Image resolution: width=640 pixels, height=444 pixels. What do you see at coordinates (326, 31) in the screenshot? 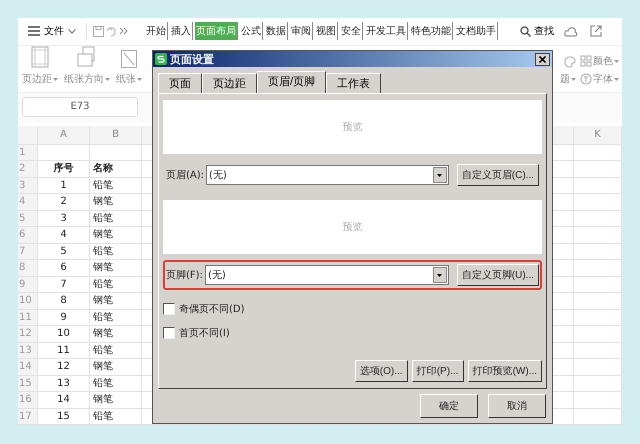
I see `ribbon-tab: 视图` at bounding box center [326, 31].